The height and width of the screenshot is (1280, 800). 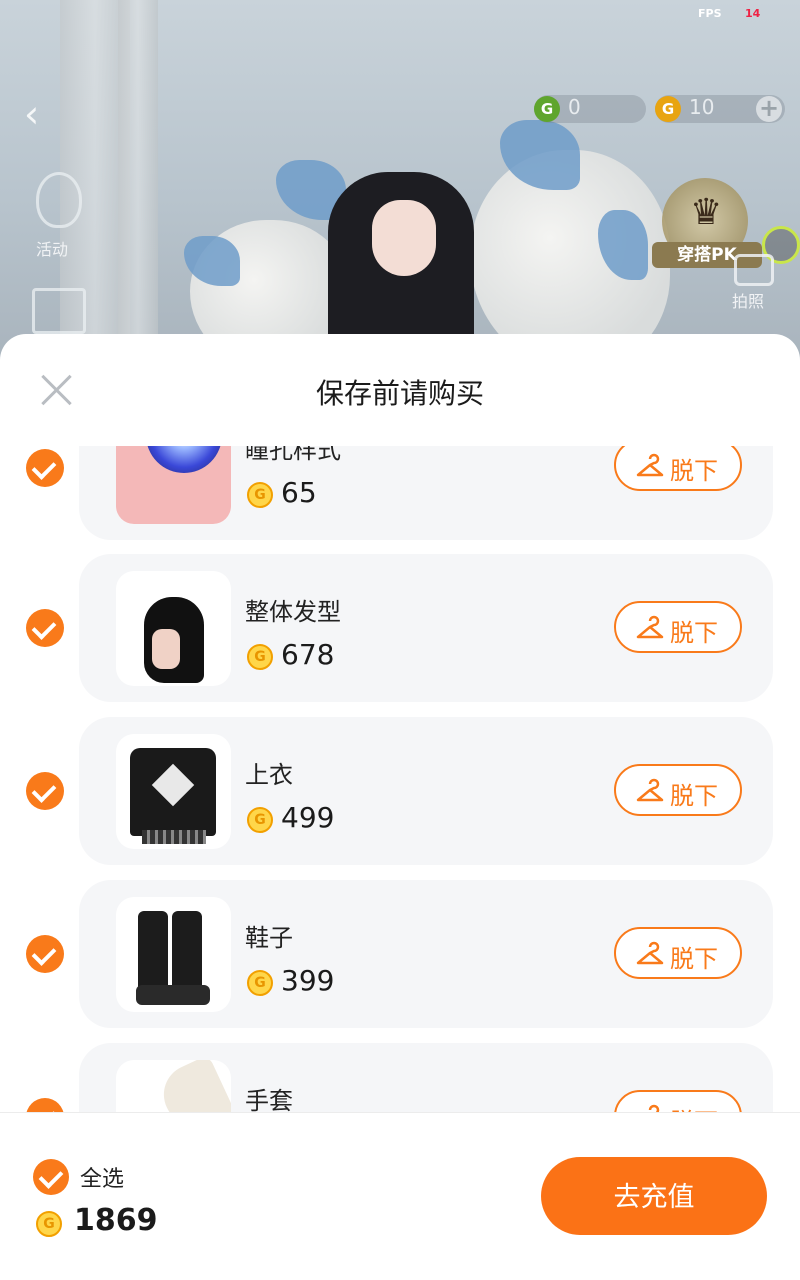 What do you see at coordinates (299, 492) in the screenshot?
I see `item-price: 65` at bounding box center [299, 492].